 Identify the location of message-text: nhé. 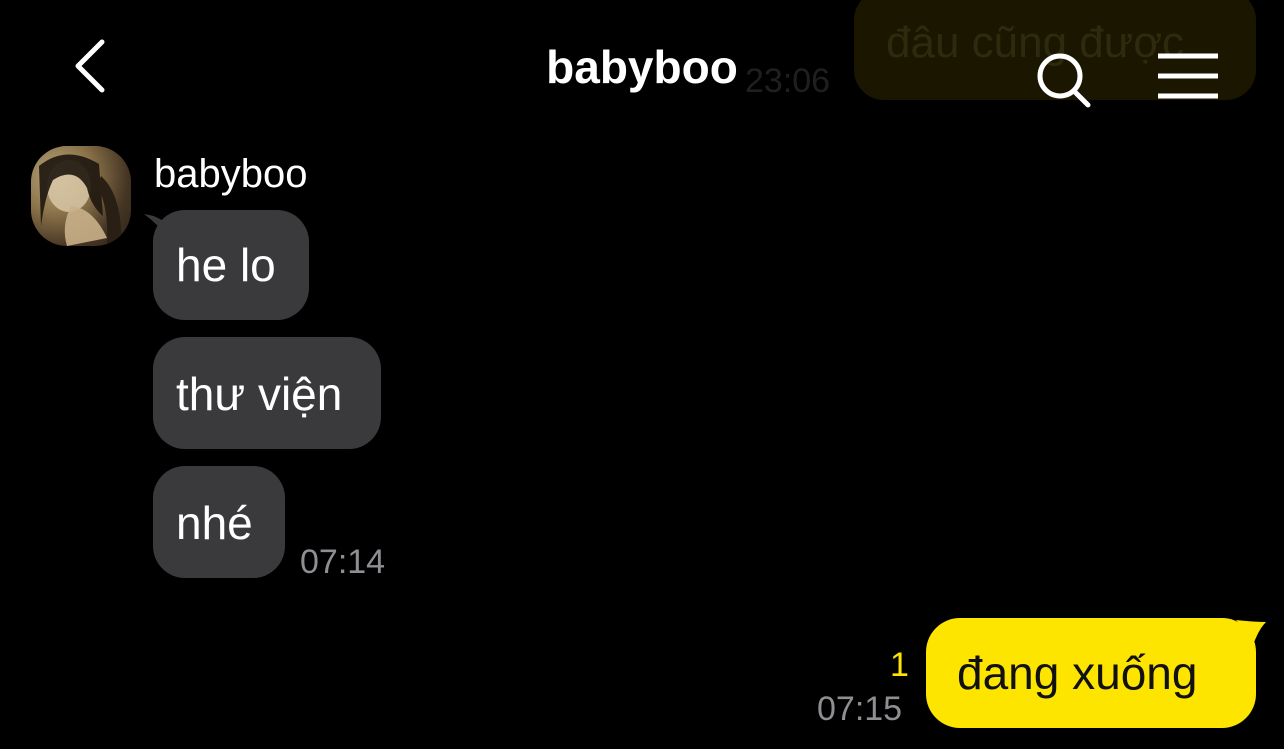
(214, 523).